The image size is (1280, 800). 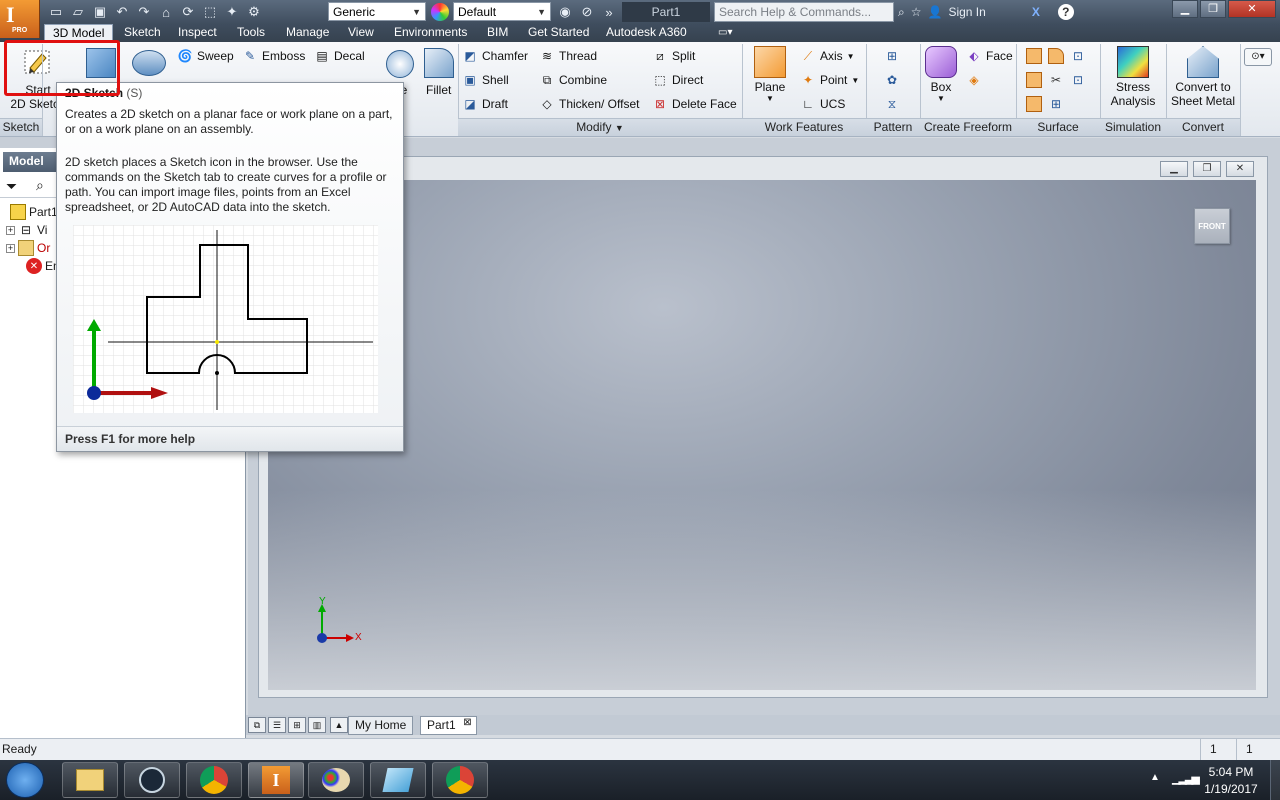 I want to click on mirror-button: ⧖, so click(x=892, y=104).